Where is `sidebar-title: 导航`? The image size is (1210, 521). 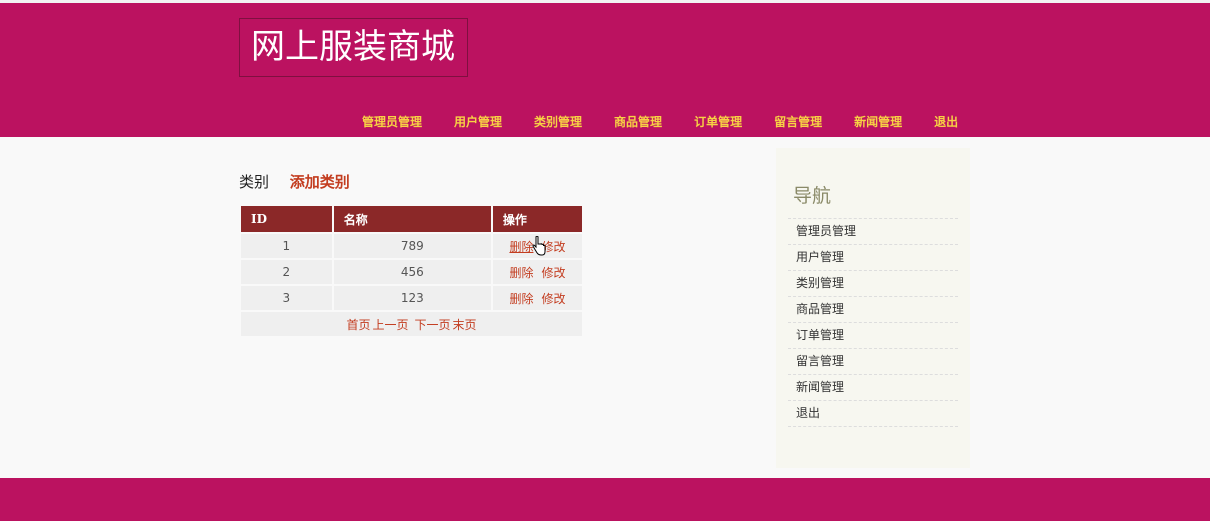 sidebar-title: 导航 is located at coordinates (812, 196).